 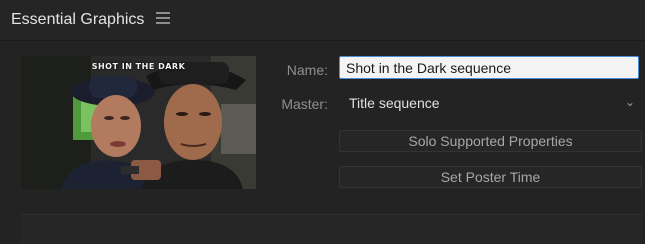 I want to click on name-label: Name:, so click(x=307, y=70).